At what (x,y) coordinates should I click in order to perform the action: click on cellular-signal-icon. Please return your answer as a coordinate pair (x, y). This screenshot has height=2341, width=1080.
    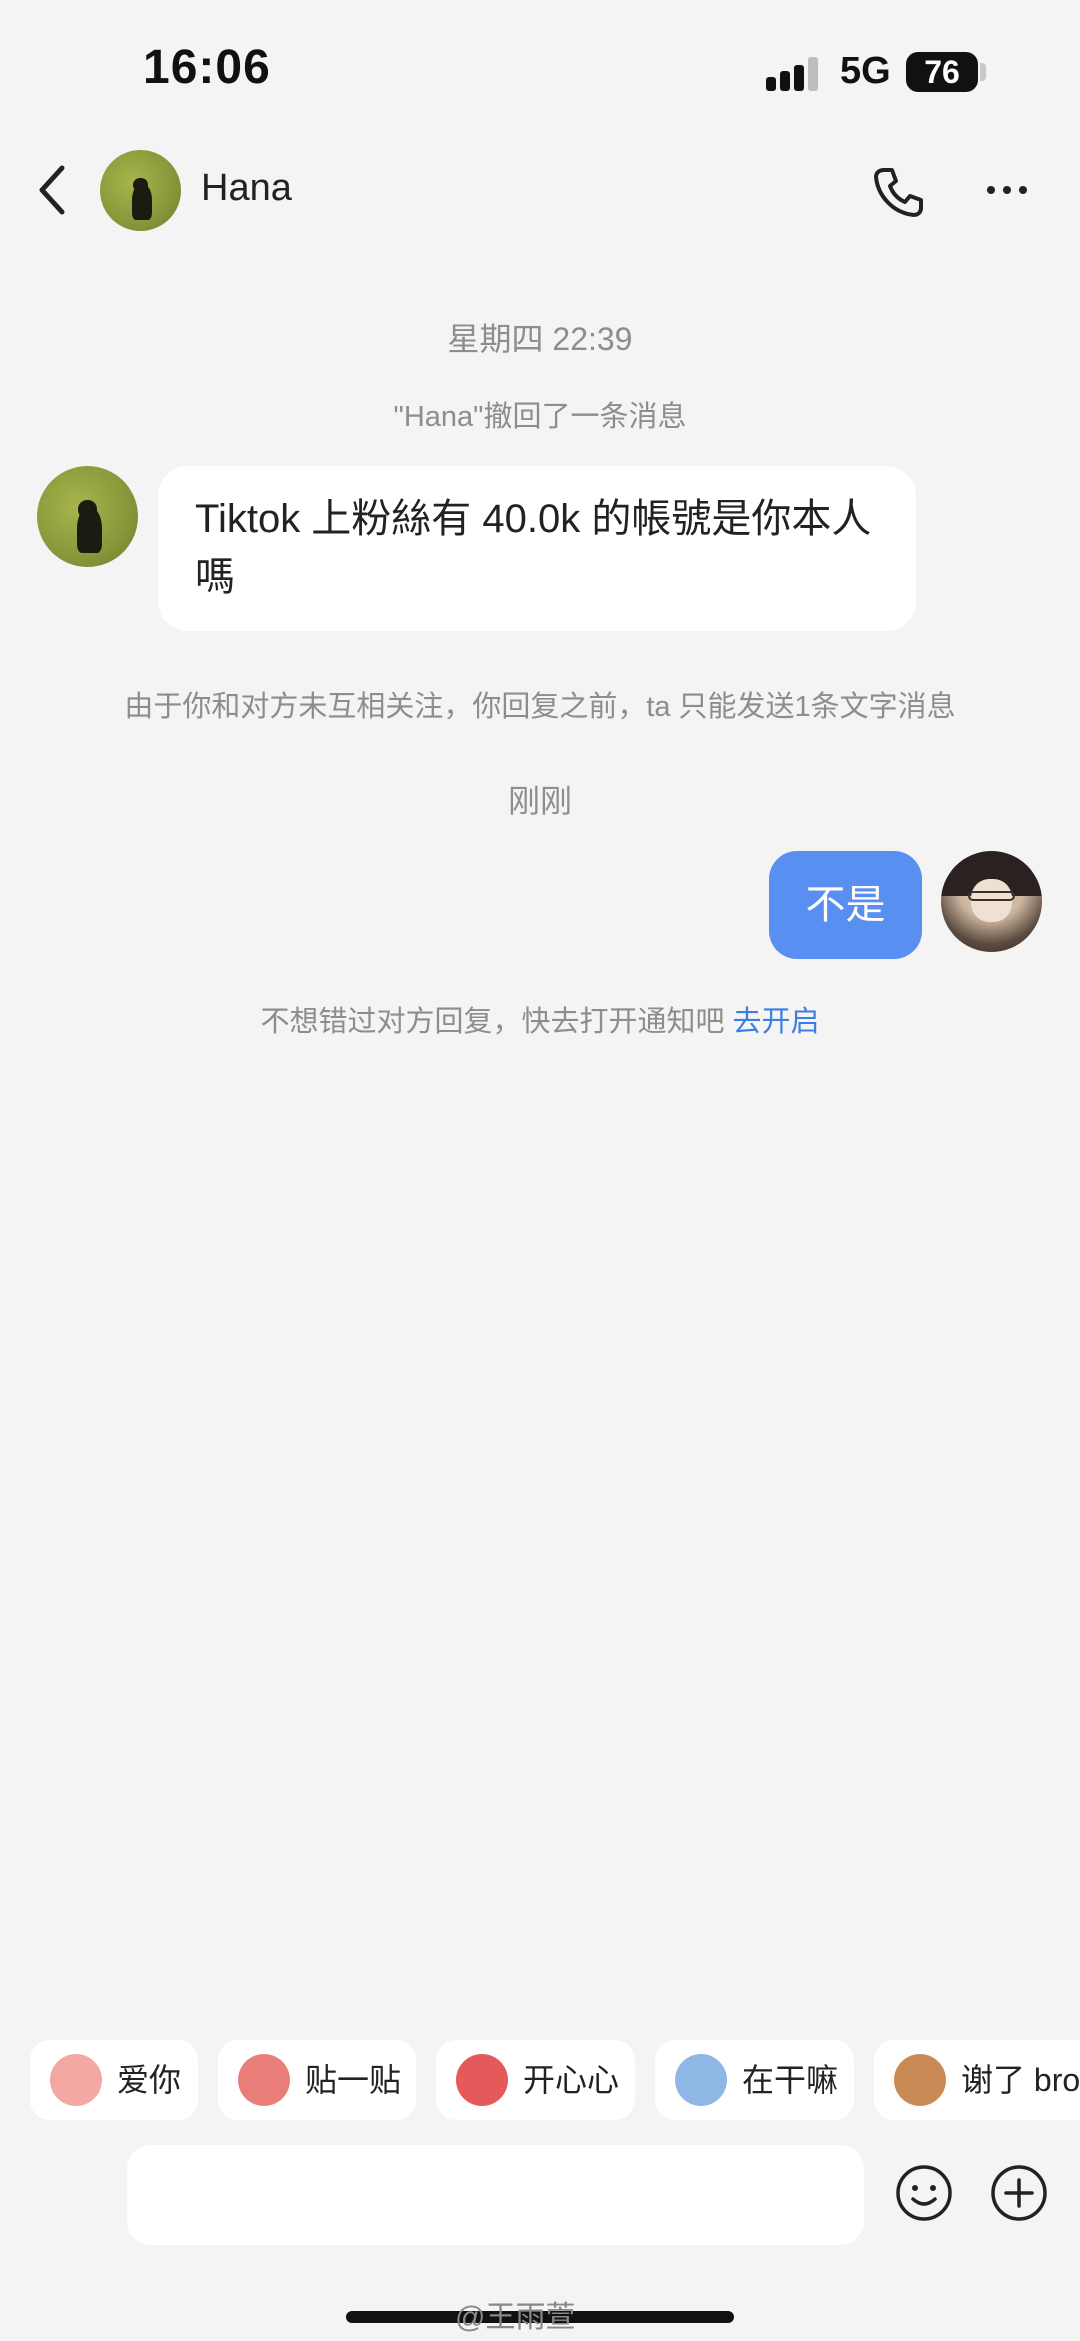
    Looking at the image, I should click on (795, 73).